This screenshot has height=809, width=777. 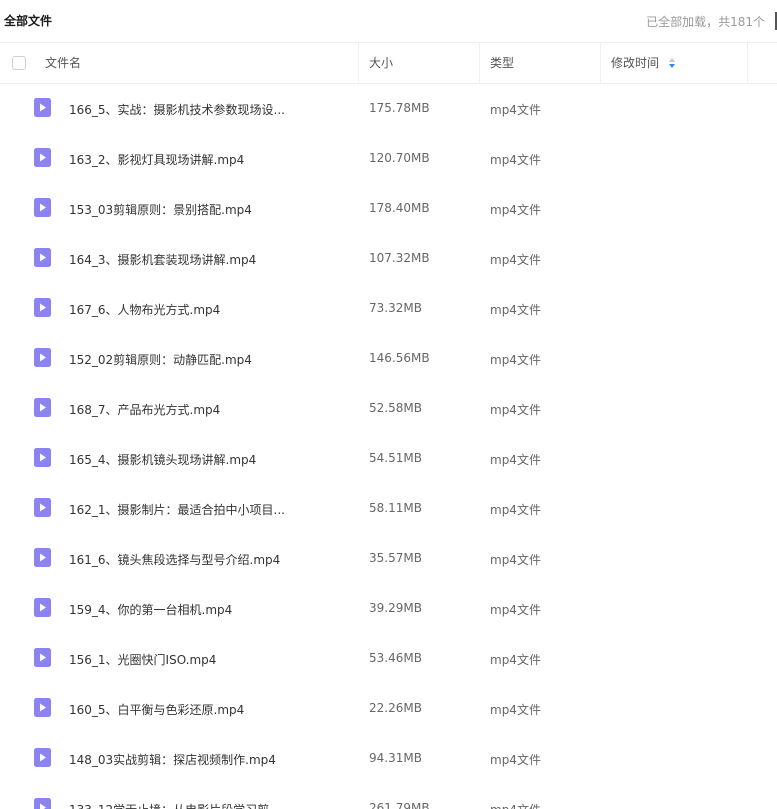 I want to click on file-name: 152_02剪辑原则：动静匹配.mp4, so click(x=160, y=359).